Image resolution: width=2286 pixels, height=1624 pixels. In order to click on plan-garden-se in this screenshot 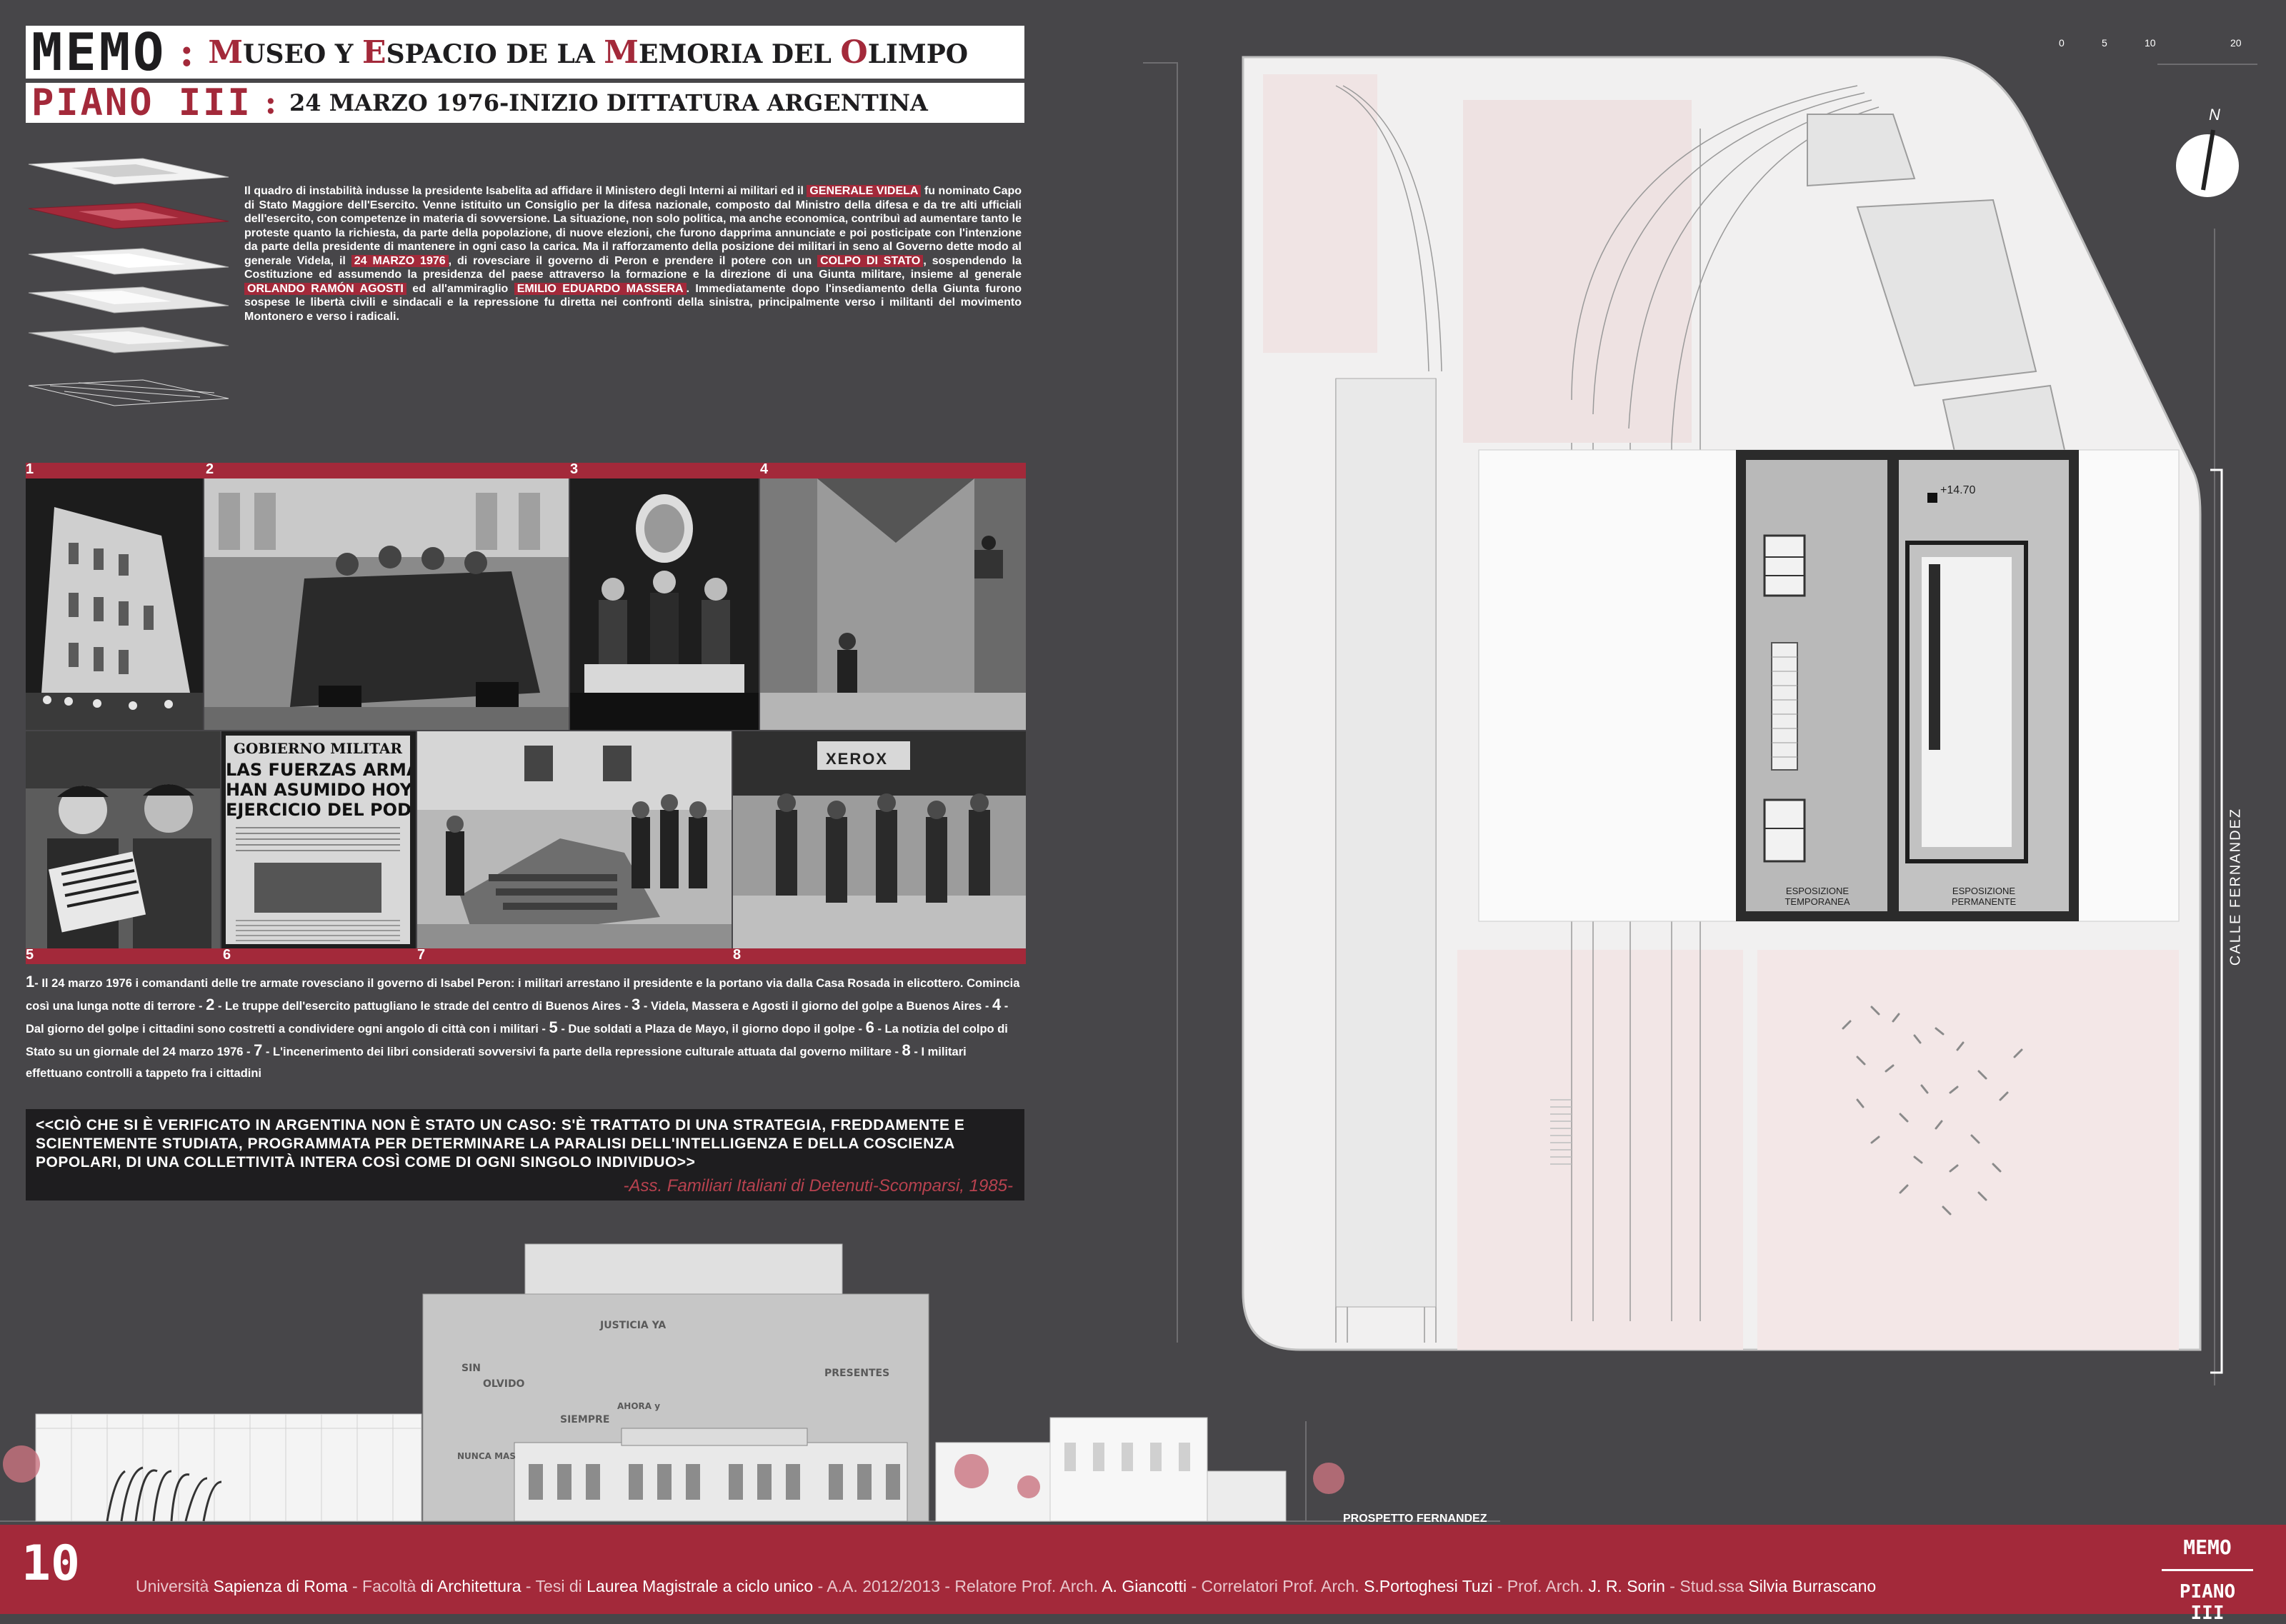, I will do `click(1968, 1150)`.